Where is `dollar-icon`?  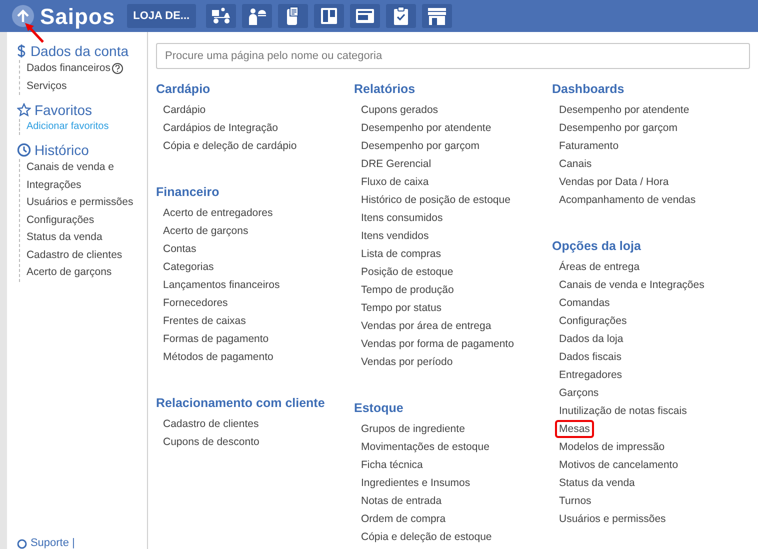 dollar-icon is located at coordinates (21, 51).